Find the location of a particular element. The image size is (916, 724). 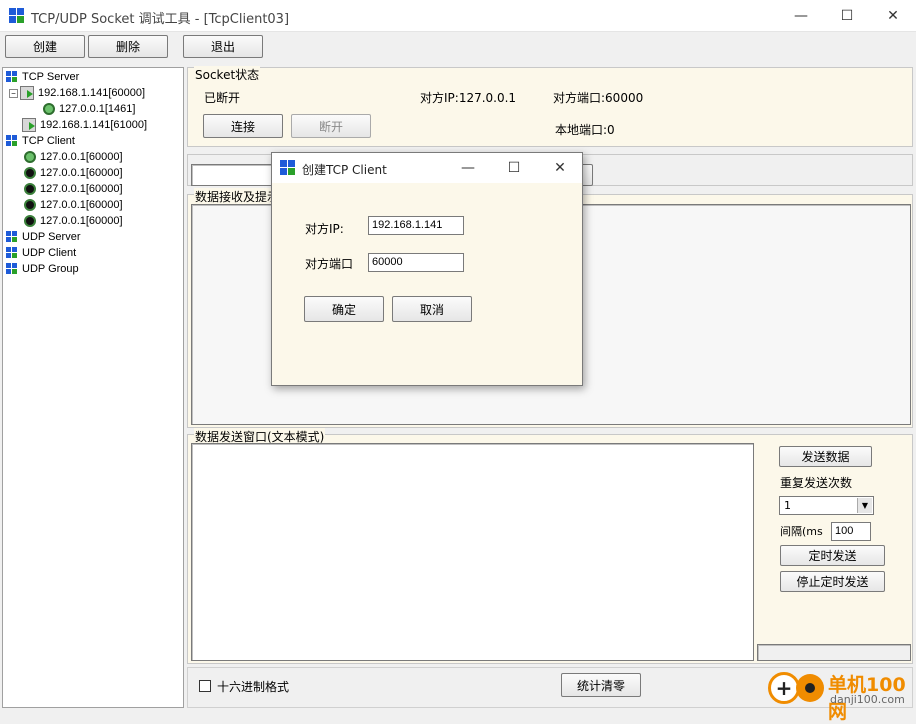

udp-group-icon is located at coordinates (12, 269).